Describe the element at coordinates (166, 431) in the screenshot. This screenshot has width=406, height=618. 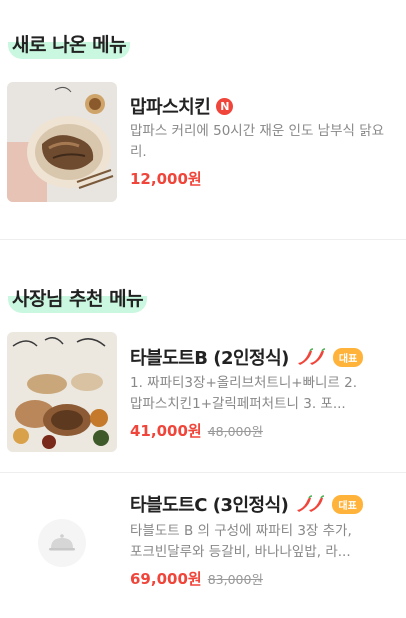
I see `menu-item-price: 41,000원` at that location.